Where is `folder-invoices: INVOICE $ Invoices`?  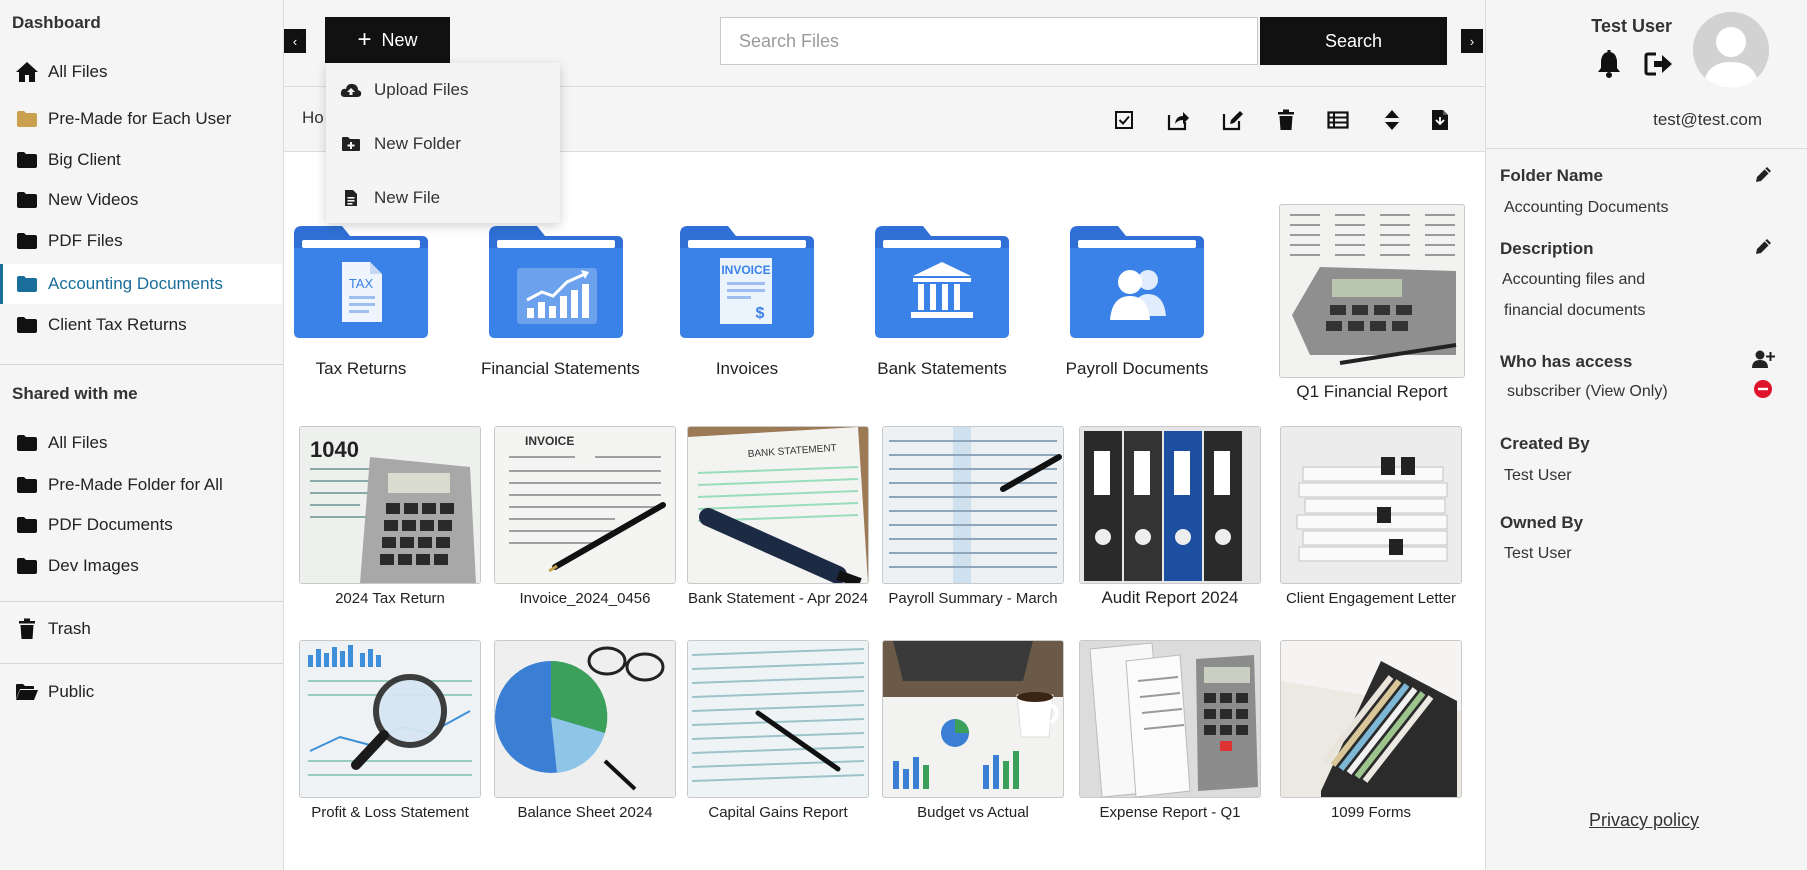
folder-invoices: INVOICE $ Invoices is located at coordinates (747, 301).